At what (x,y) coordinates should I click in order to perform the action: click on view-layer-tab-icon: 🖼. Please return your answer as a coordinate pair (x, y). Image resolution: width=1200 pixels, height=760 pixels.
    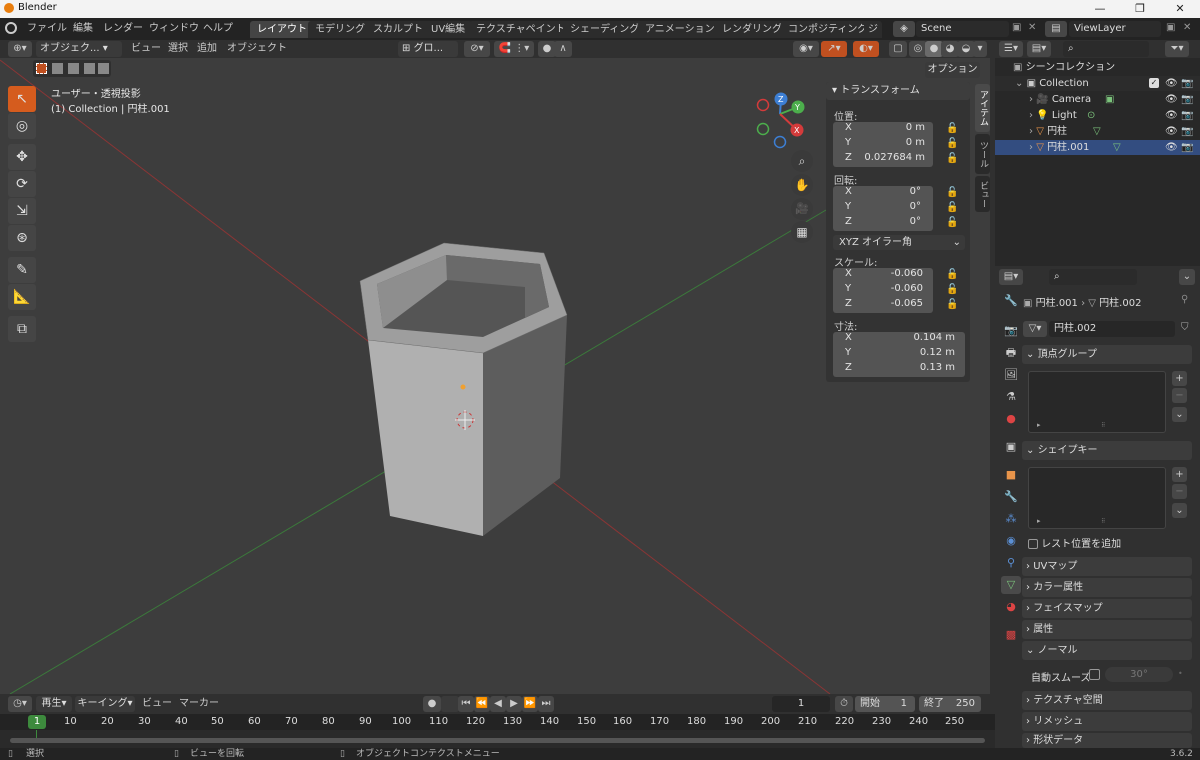
    Looking at the image, I should click on (1011, 375).